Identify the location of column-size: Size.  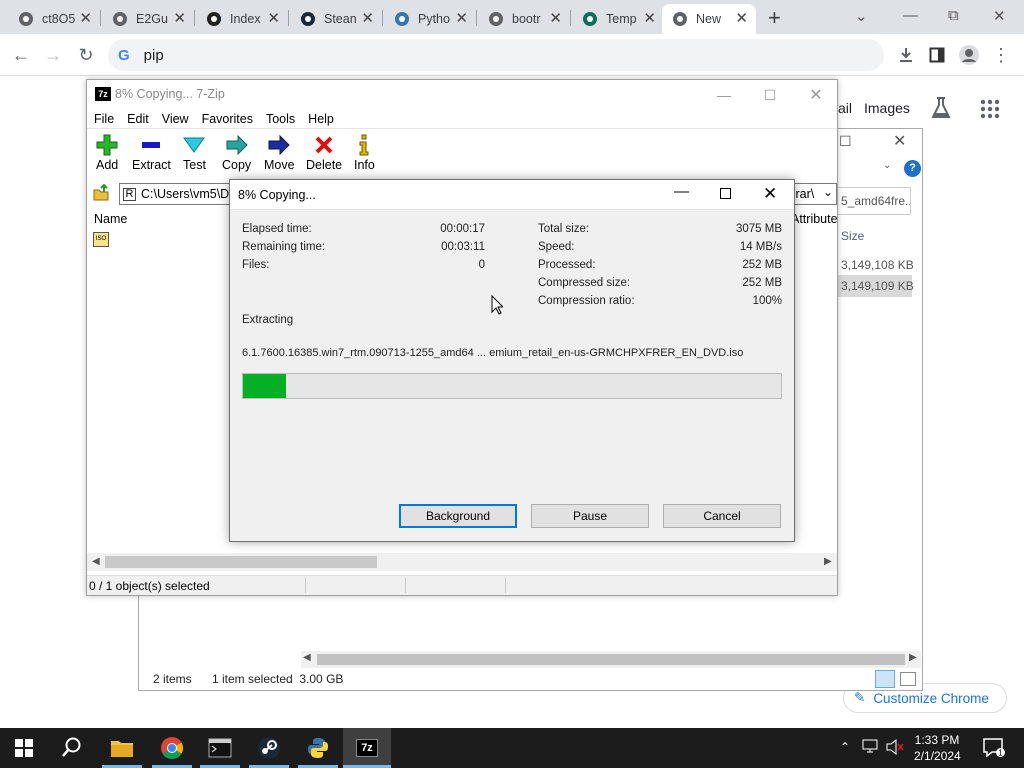
(852, 236).